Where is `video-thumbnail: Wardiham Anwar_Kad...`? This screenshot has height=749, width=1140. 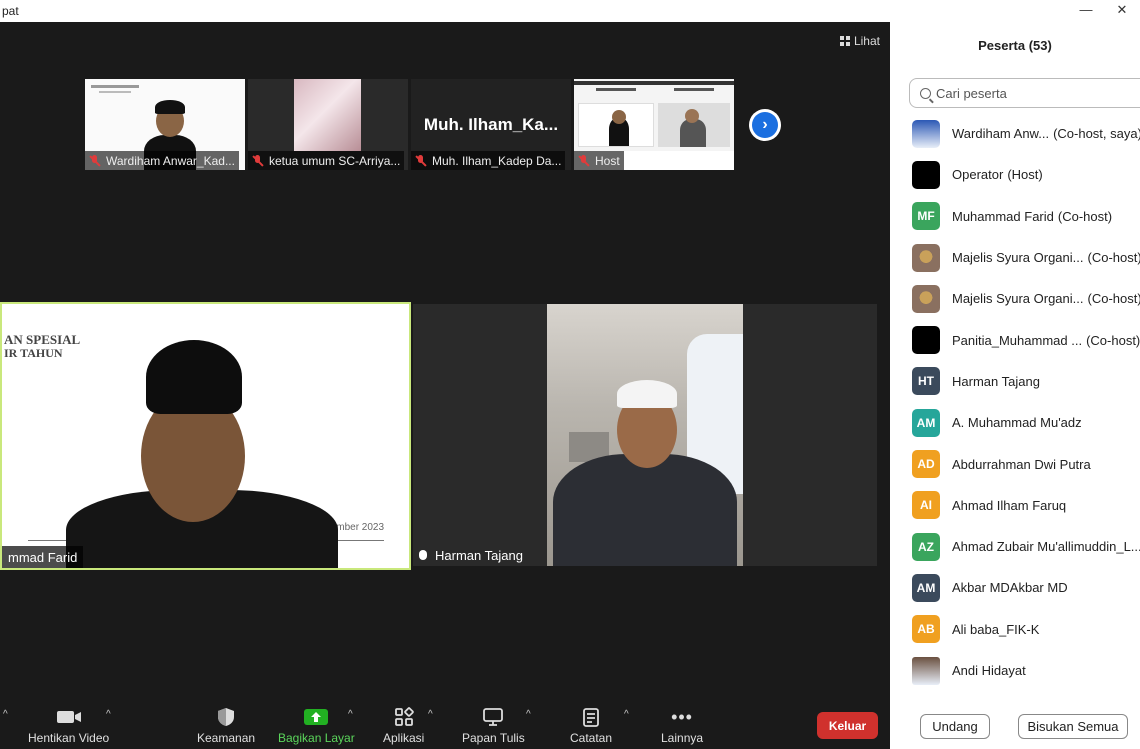 video-thumbnail: Wardiham Anwar_Kad... is located at coordinates (165, 124).